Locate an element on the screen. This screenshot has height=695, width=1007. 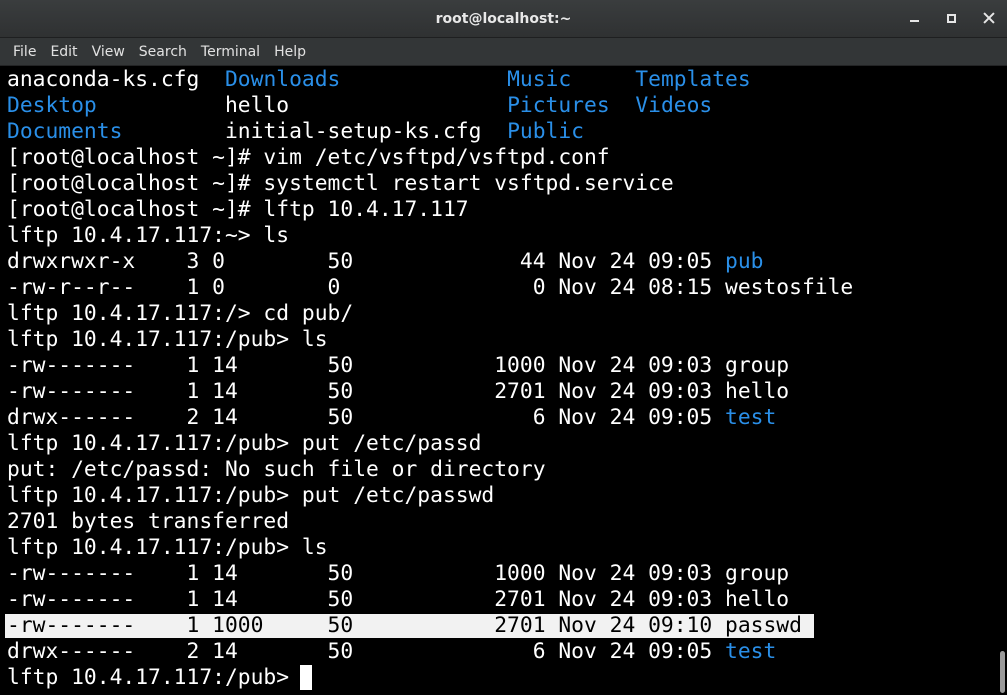
minimize-button is located at coordinates (914, 19).